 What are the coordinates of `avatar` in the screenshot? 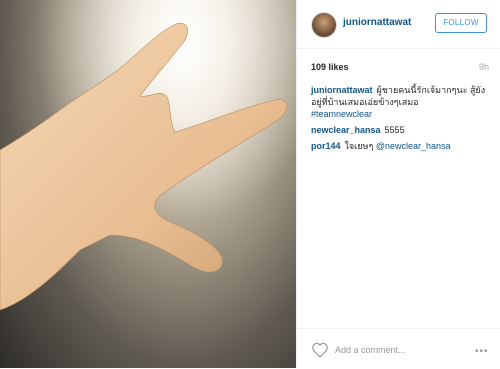 It's located at (324, 25).